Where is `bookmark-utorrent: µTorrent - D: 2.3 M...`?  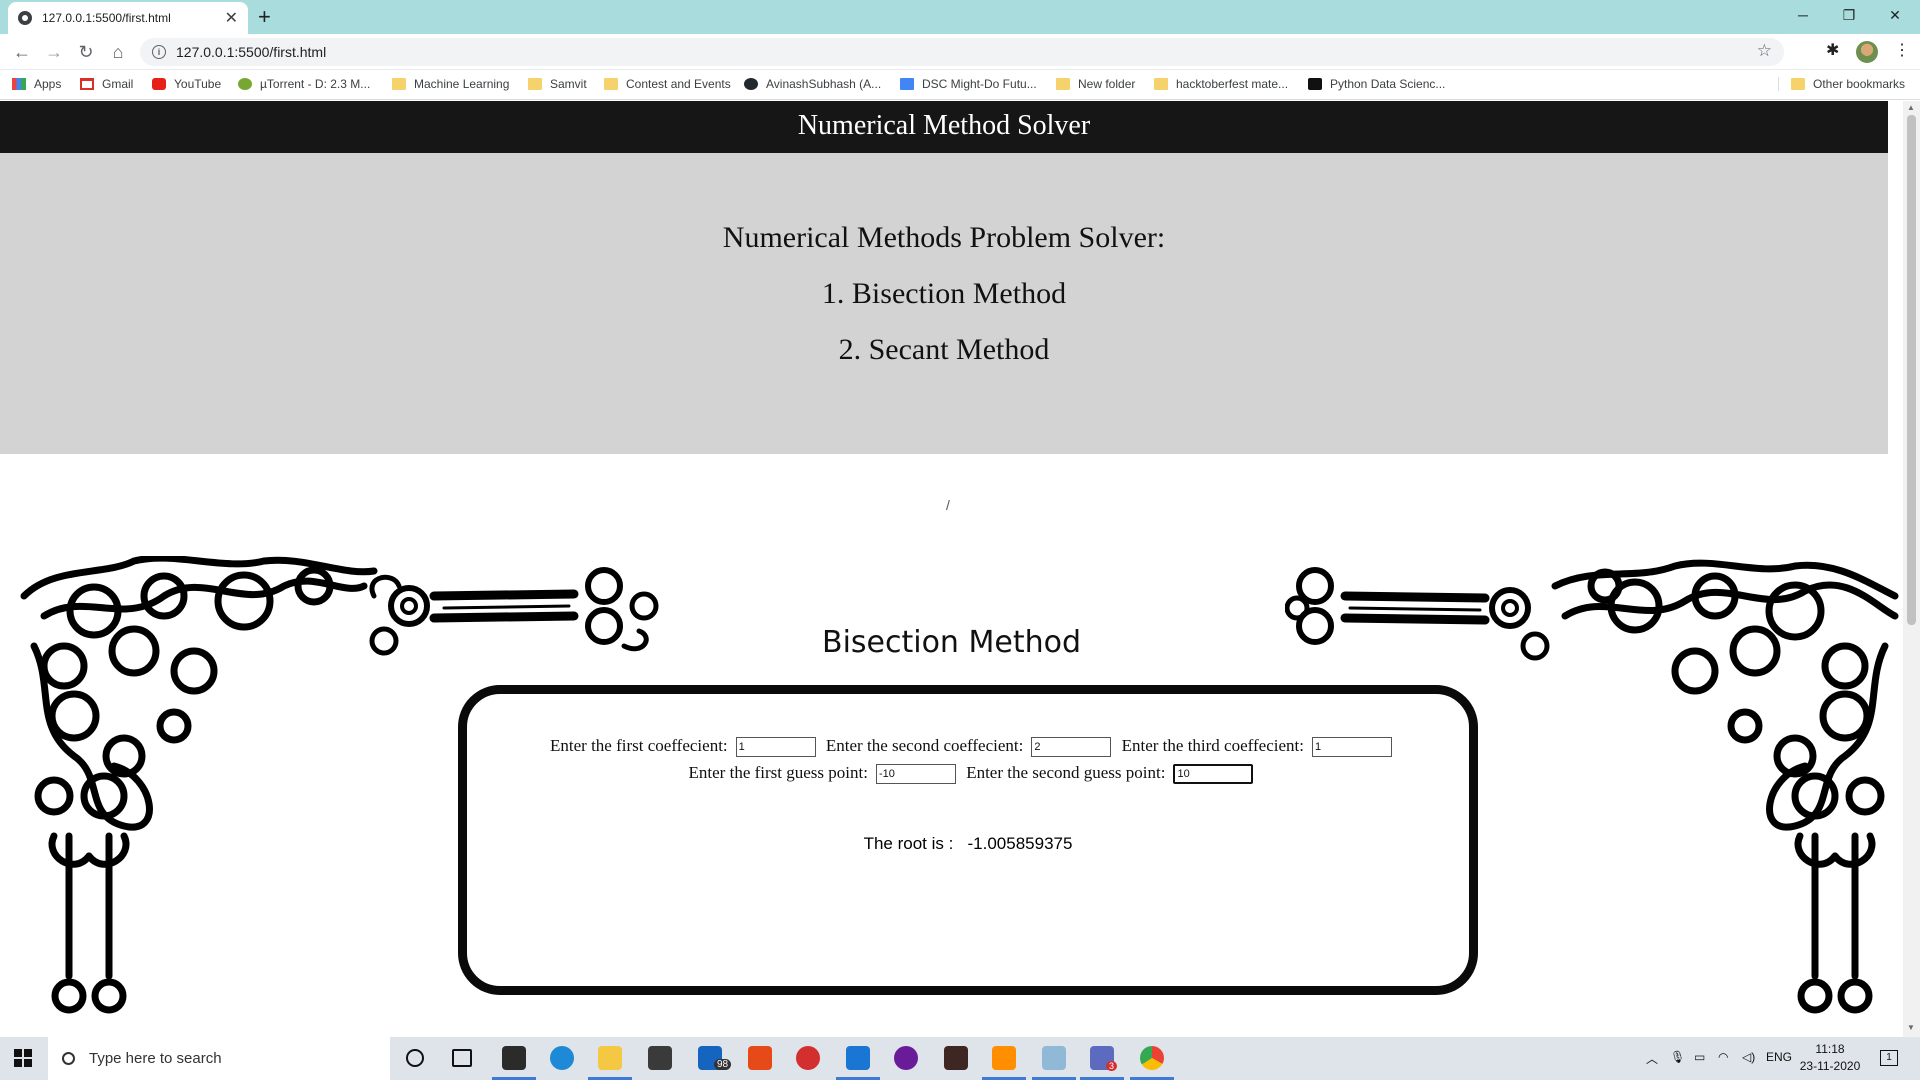
bookmark-utorrent: µTorrent - D: 2.3 M... is located at coordinates (304, 84).